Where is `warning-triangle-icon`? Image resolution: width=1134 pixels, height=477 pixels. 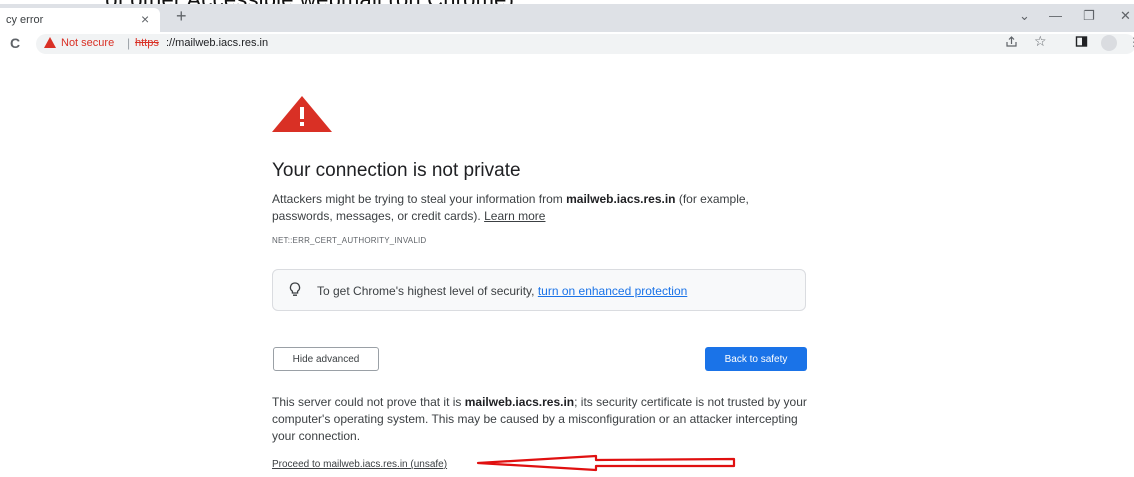
warning-triangle-icon is located at coordinates (302, 116).